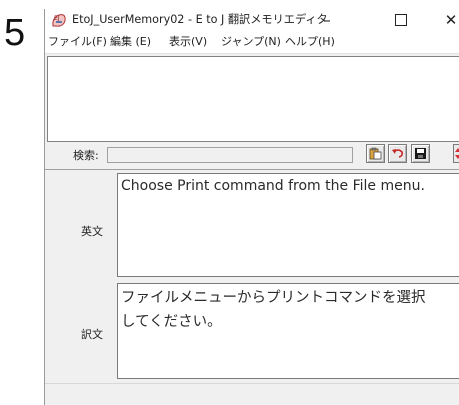 The width and height of the screenshot is (459, 405). Describe the element at coordinates (77, 42) in the screenshot. I see `menu-file: ファイル(F)` at that location.